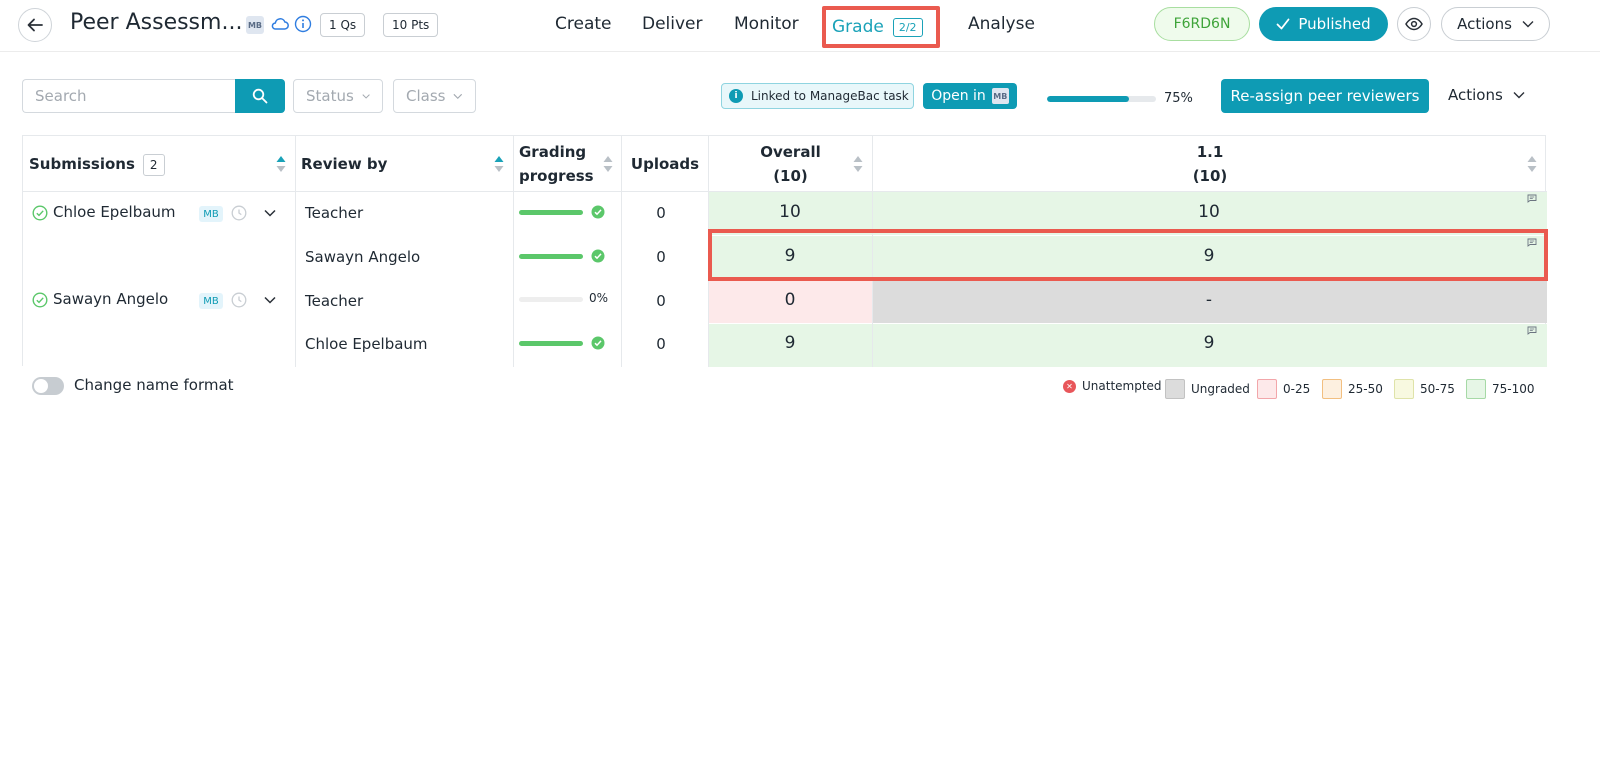 Image resolution: width=1600 pixels, height=770 pixels. What do you see at coordinates (1495, 24) in the screenshot?
I see `header-actions-button: Actions` at bounding box center [1495, 24].